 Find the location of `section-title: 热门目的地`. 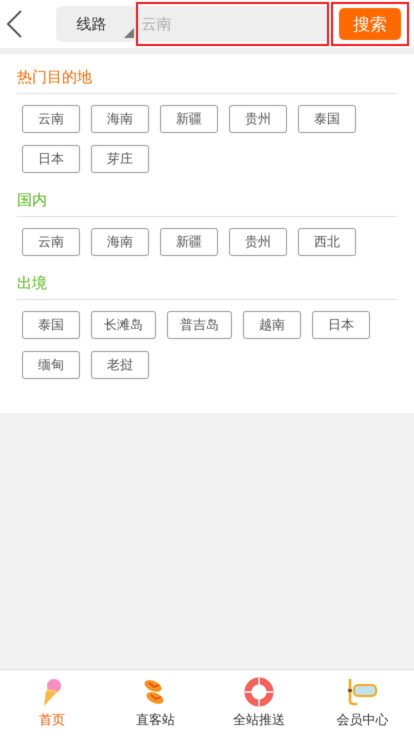

section-title: 热门目的地 is located at coordinates (207, 79).